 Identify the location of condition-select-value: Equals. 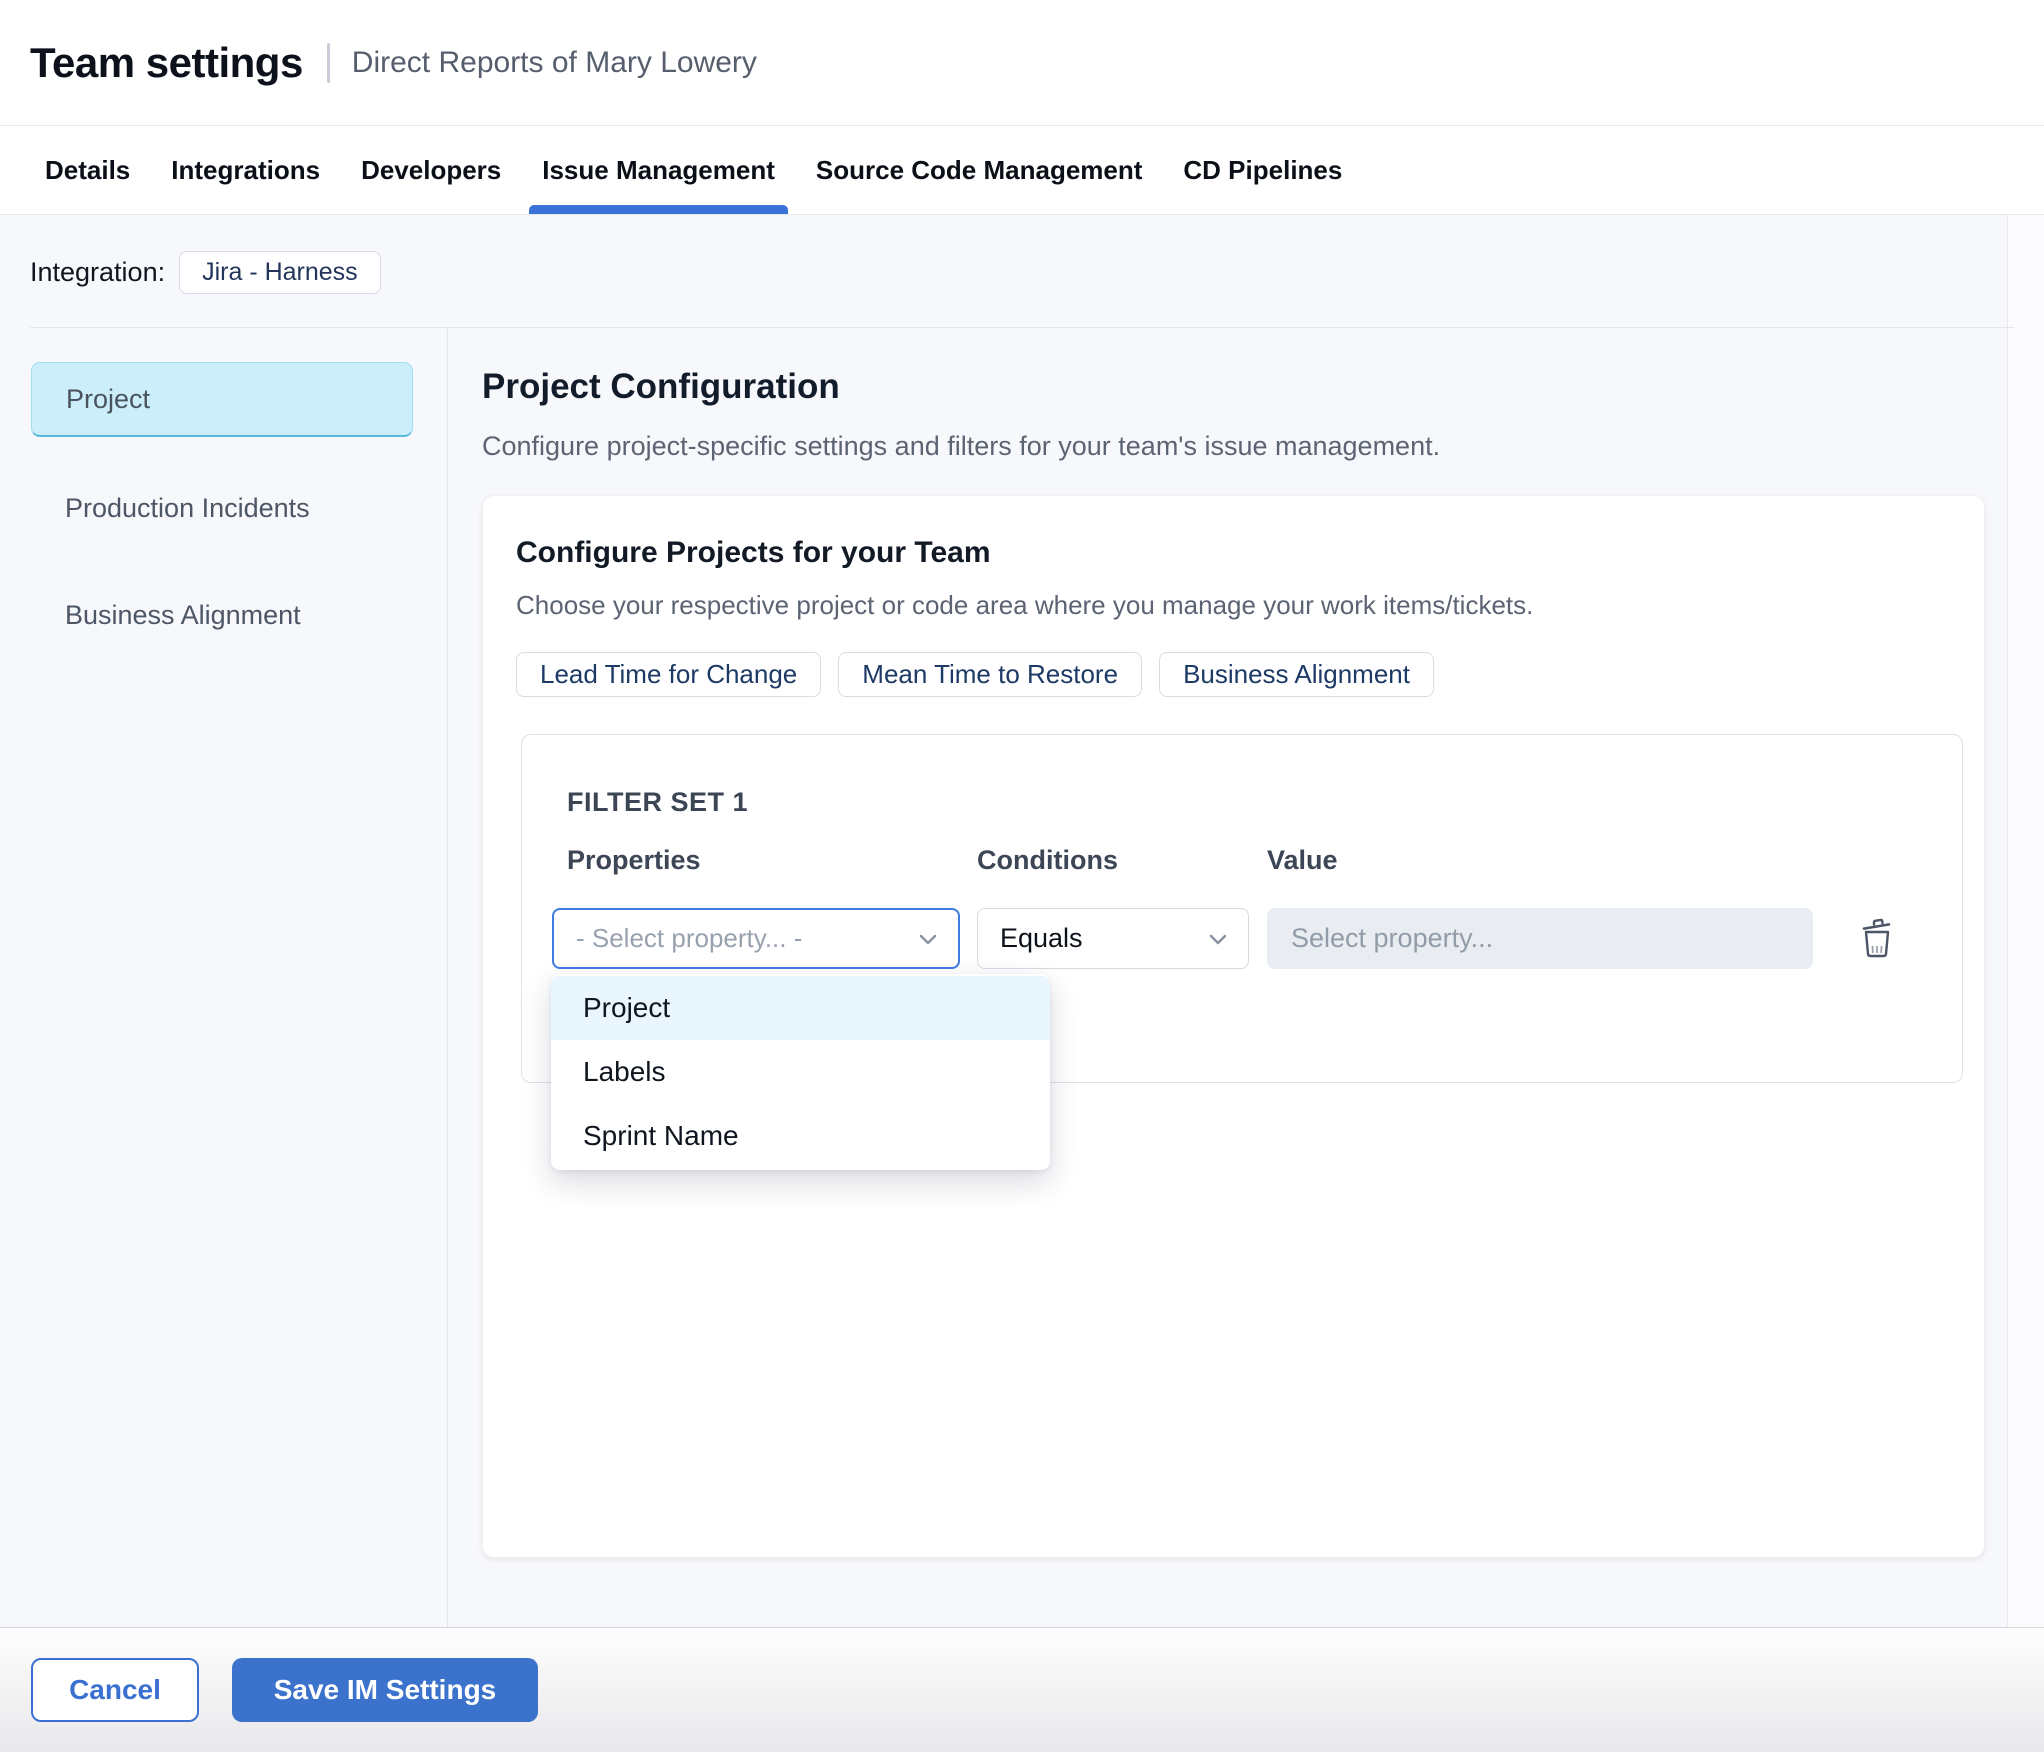
(1041, 938).